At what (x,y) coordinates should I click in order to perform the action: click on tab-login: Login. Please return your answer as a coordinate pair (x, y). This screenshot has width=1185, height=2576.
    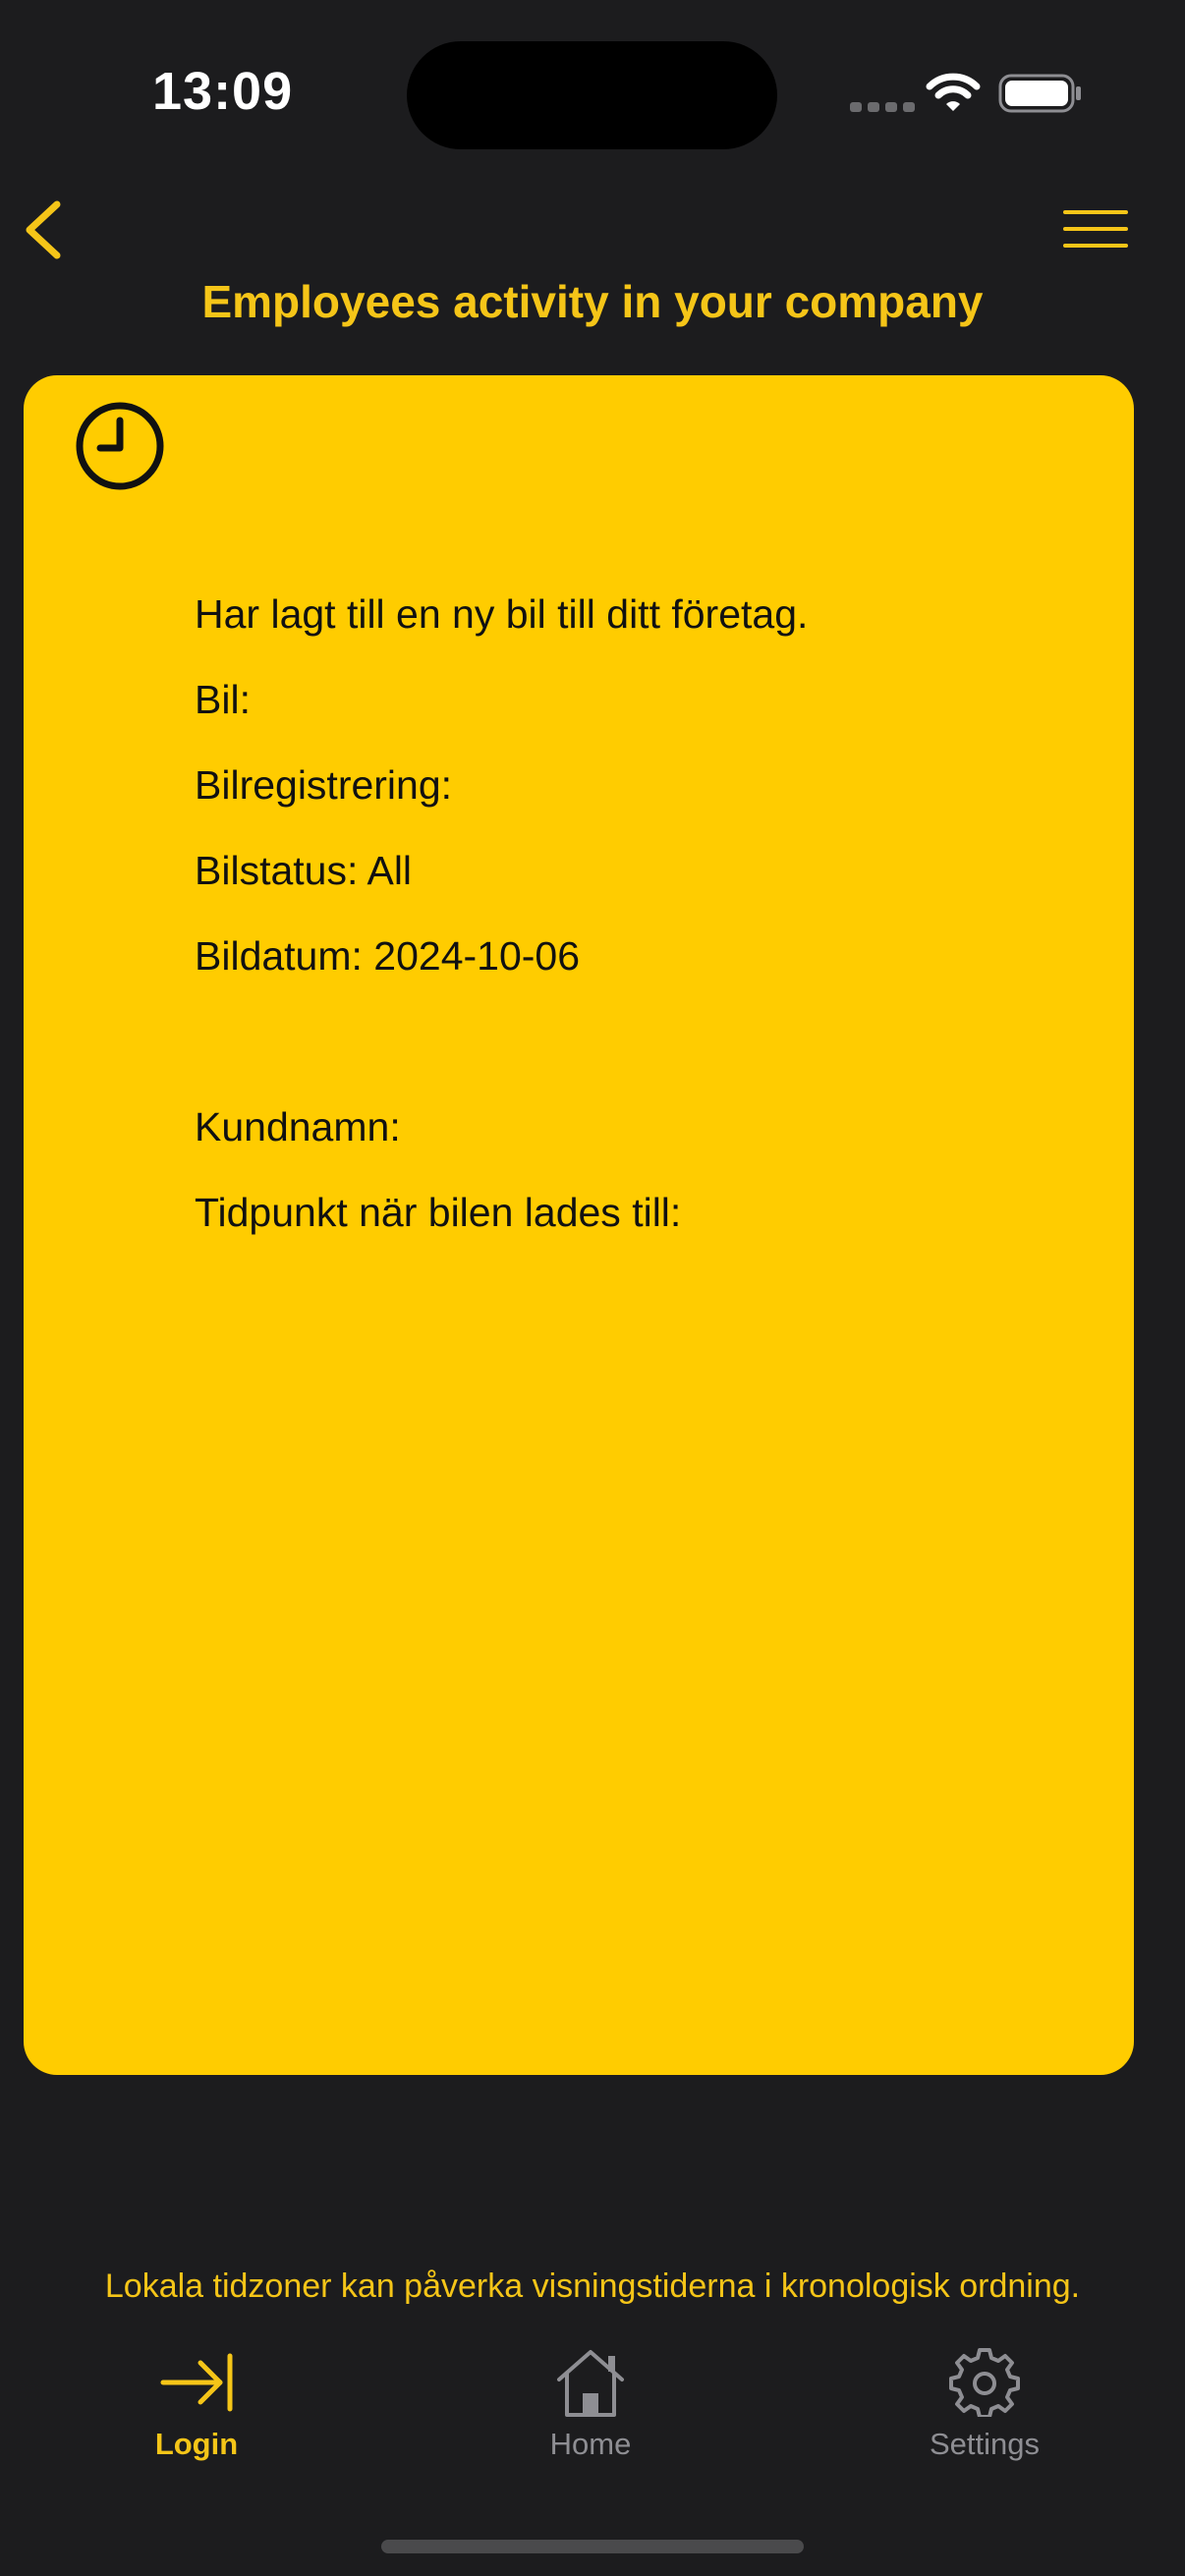
    Looking at the image, I should click on (197, 2412).